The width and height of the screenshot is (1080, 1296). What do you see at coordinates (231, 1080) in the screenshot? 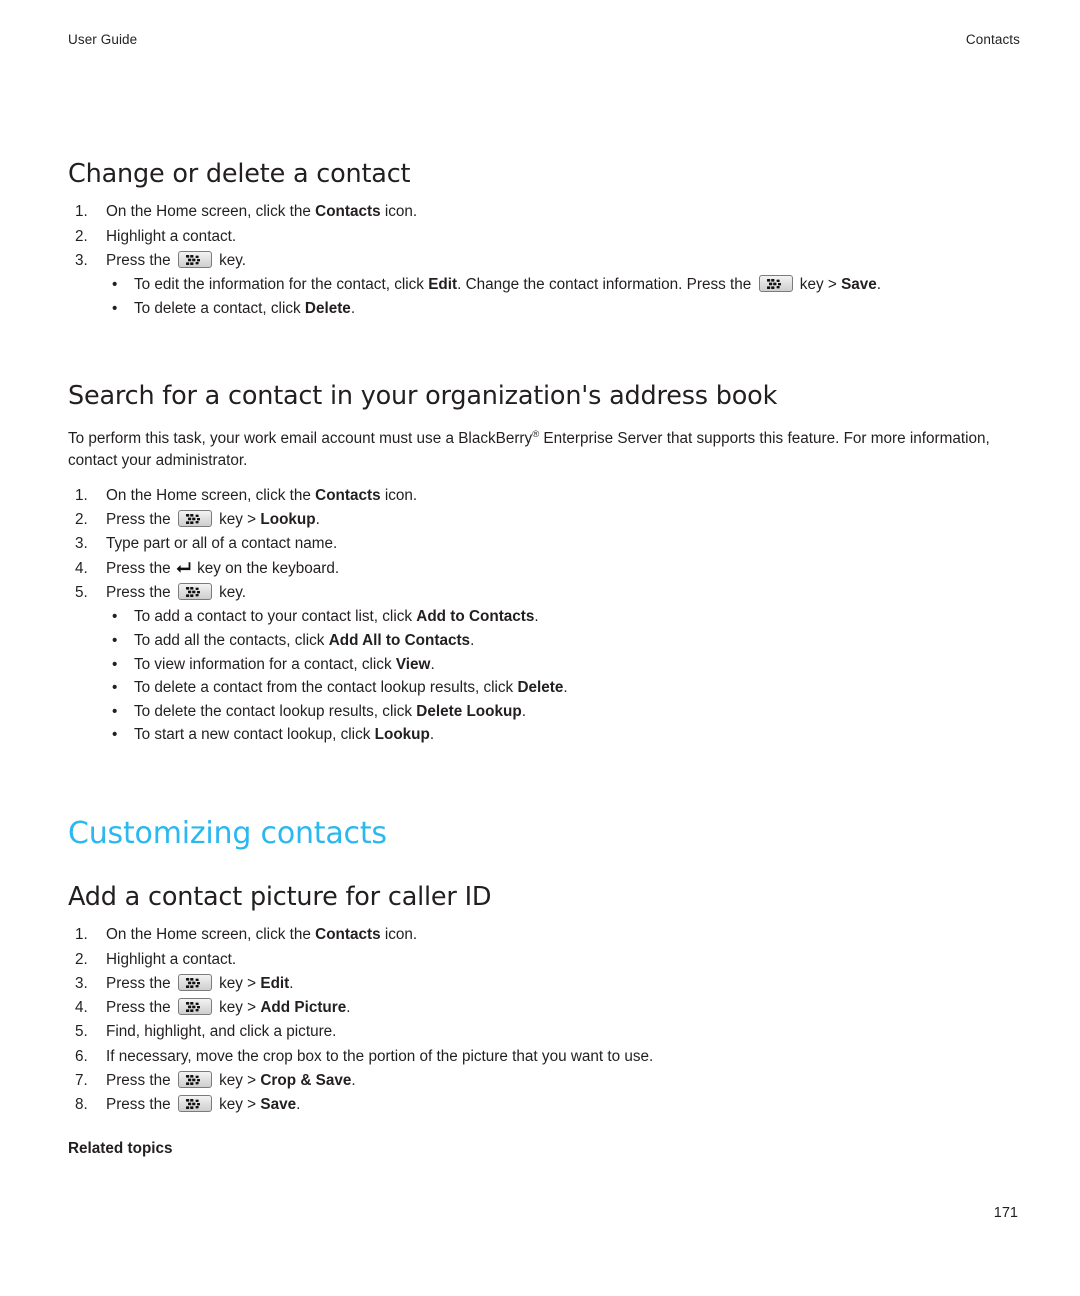
I see `step-text: Press the key > Crop & Save.` at bounding box center [231, 1080].